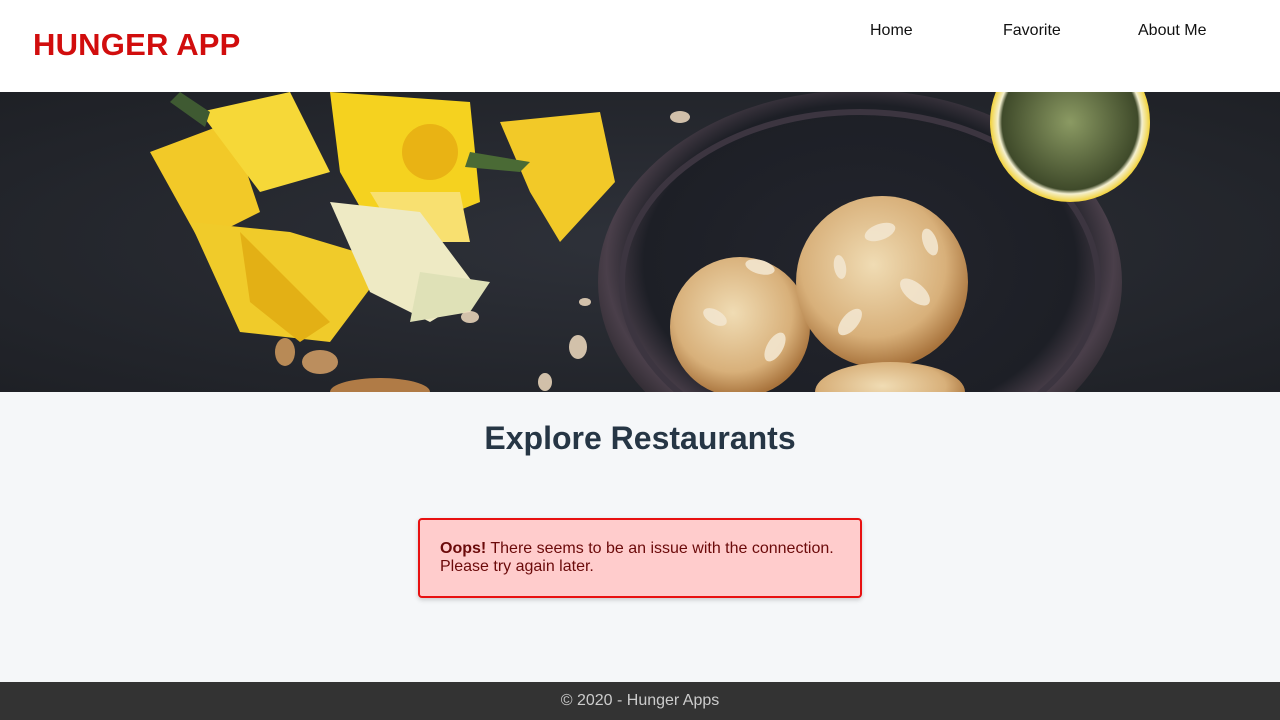 The width and height of the screenshot is (1280, 720). What do you see at coordinates (891, 31) in the screenshot?
I see `nav-item-home: Home` at bounding box center [891, 31].